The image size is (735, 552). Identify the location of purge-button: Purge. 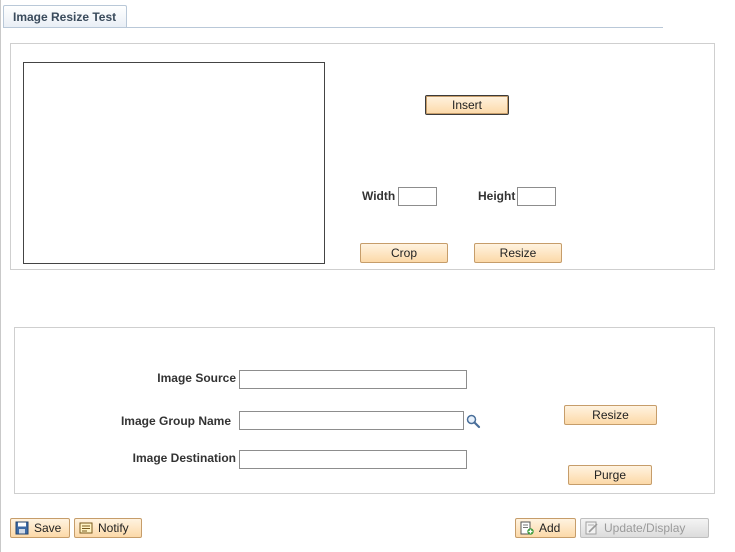
(610, 475).